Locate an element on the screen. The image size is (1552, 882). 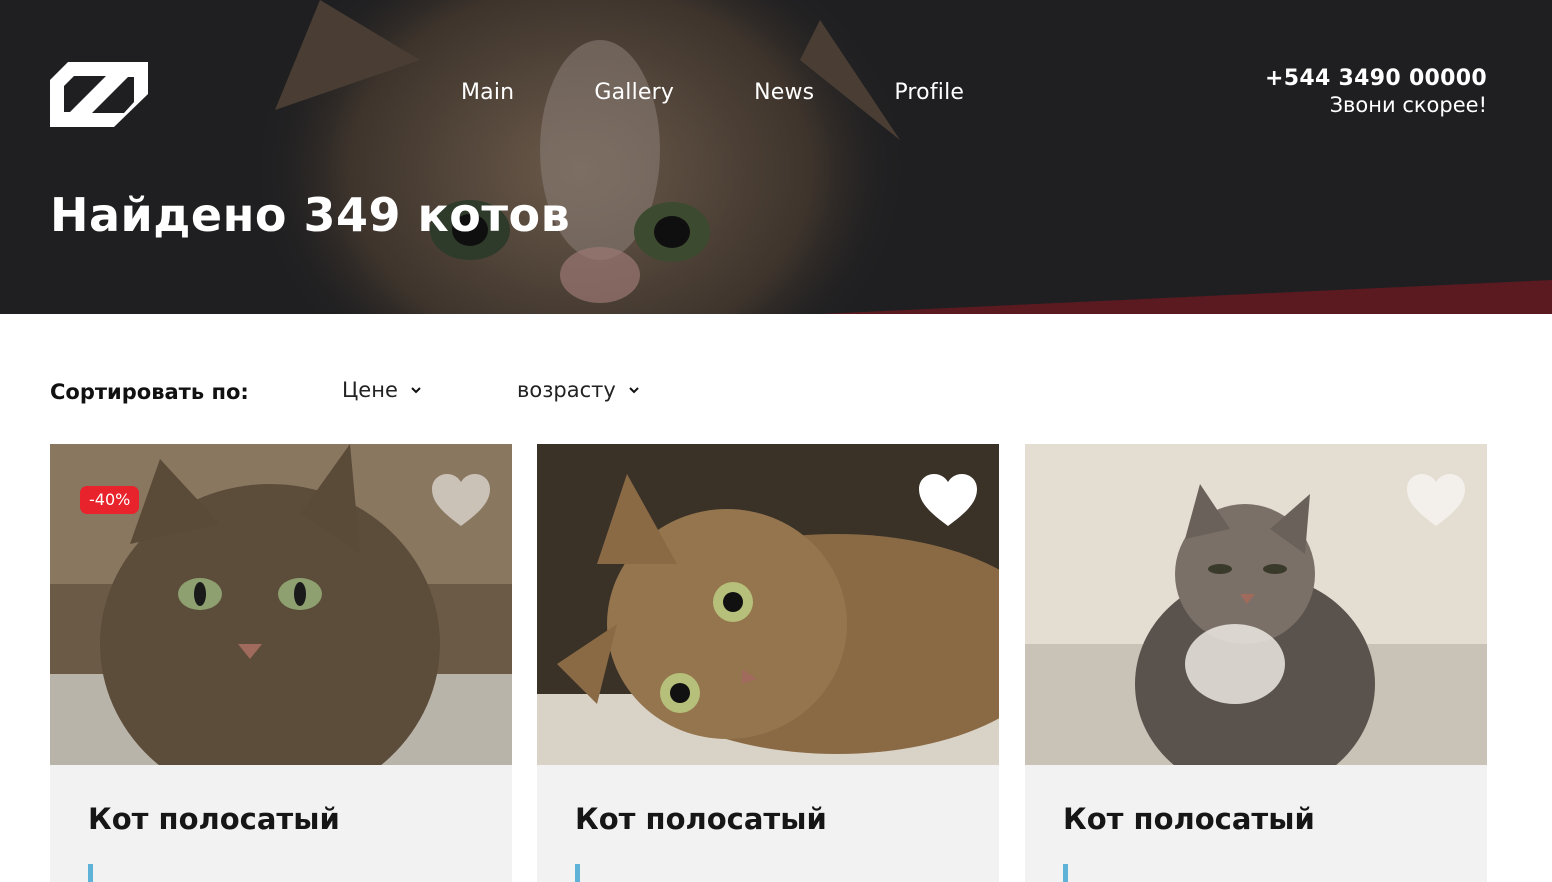
contact-block: +544 3490 00000 Звони скорее! is located at coordinates (1376, 91).